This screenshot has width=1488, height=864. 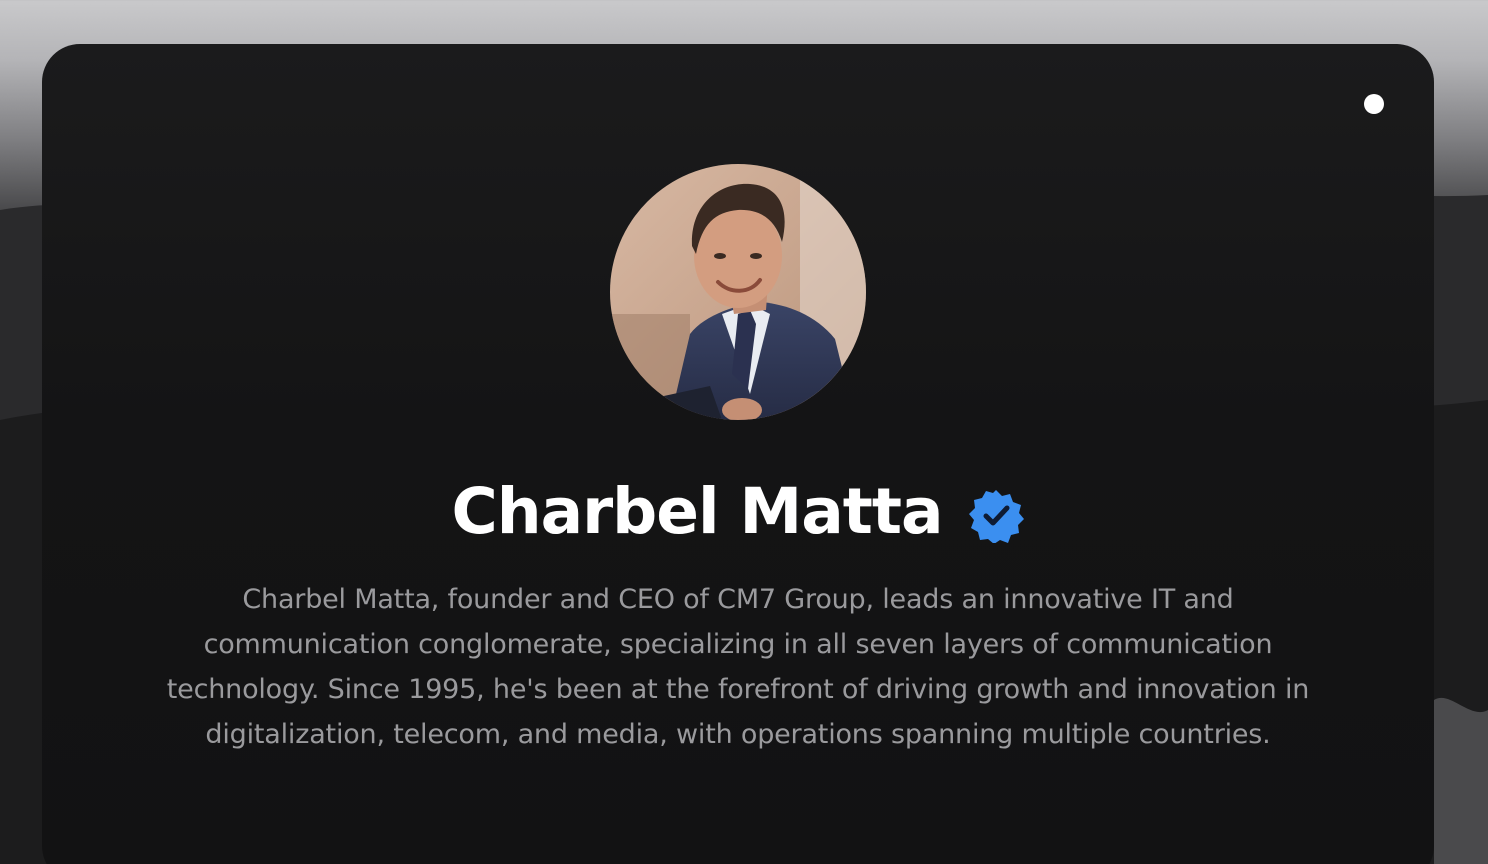 I want to click on name-row: Charbel Matta, so click(x=738, y=512).